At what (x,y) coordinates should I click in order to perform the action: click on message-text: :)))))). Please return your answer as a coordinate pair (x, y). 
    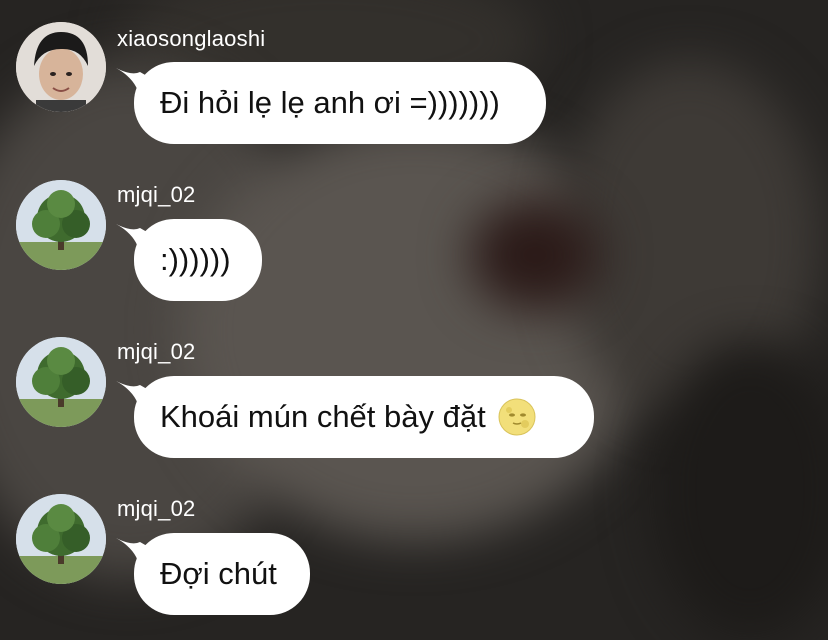
    Looking at the image, I should click on (195, 259).